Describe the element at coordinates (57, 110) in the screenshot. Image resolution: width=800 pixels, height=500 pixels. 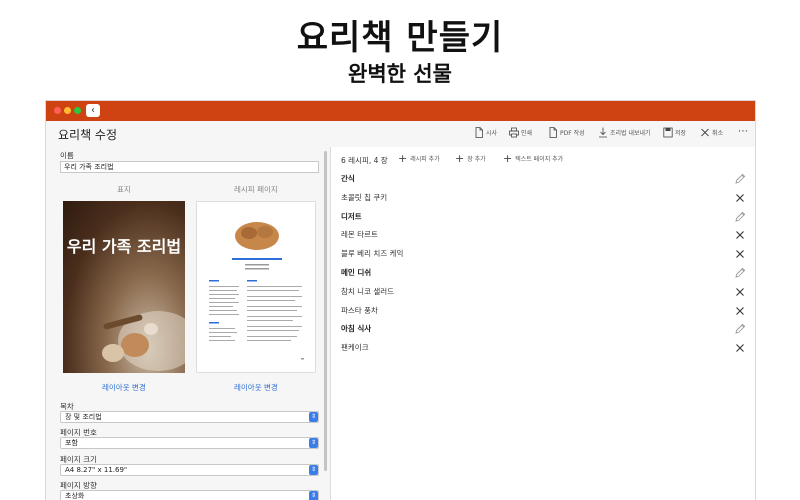
I see `close-window-button` at that location.